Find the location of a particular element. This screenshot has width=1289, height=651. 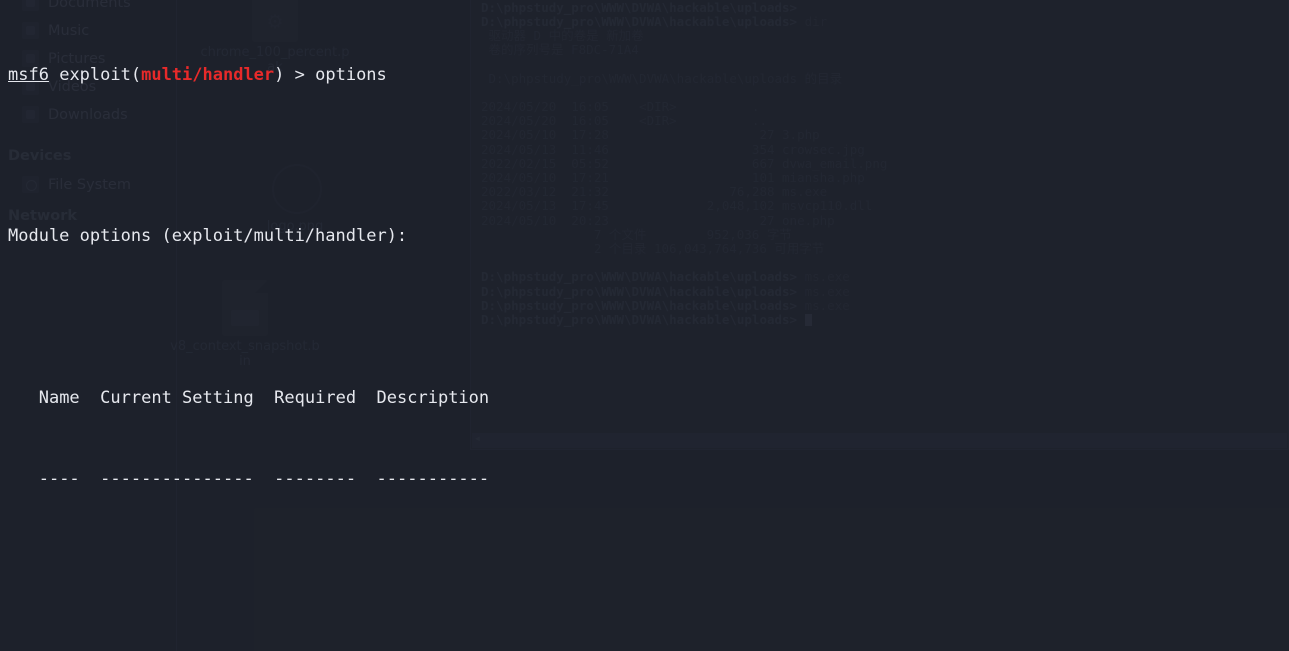

prompt-arrow: > is located at coordinates (300, 74).